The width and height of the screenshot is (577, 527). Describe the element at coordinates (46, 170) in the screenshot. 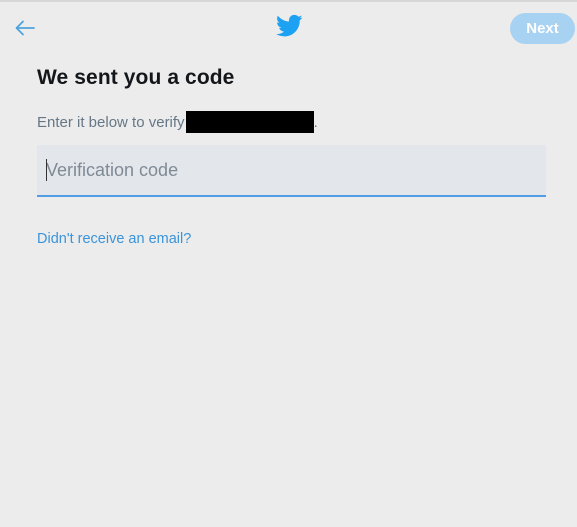

I see `text-caret` at that location.